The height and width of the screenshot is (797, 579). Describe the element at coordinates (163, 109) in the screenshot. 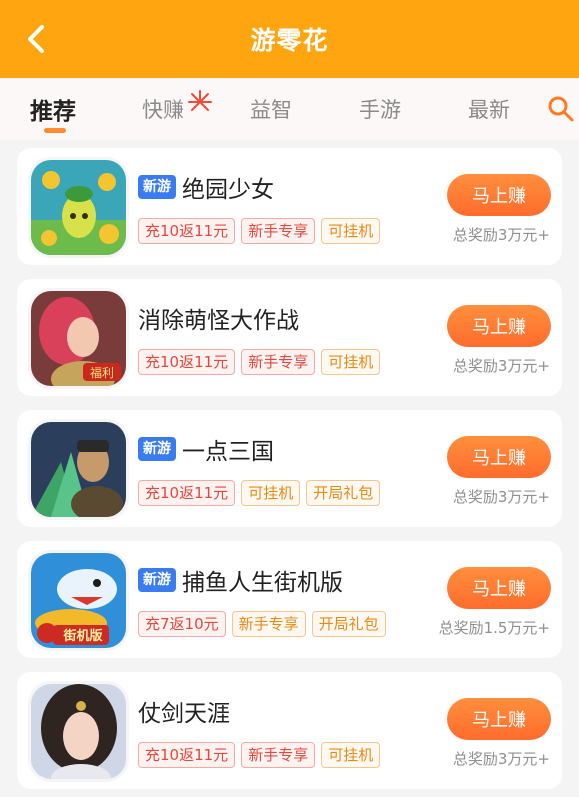

I see `tab-quick-earn: 快赚` at that location.